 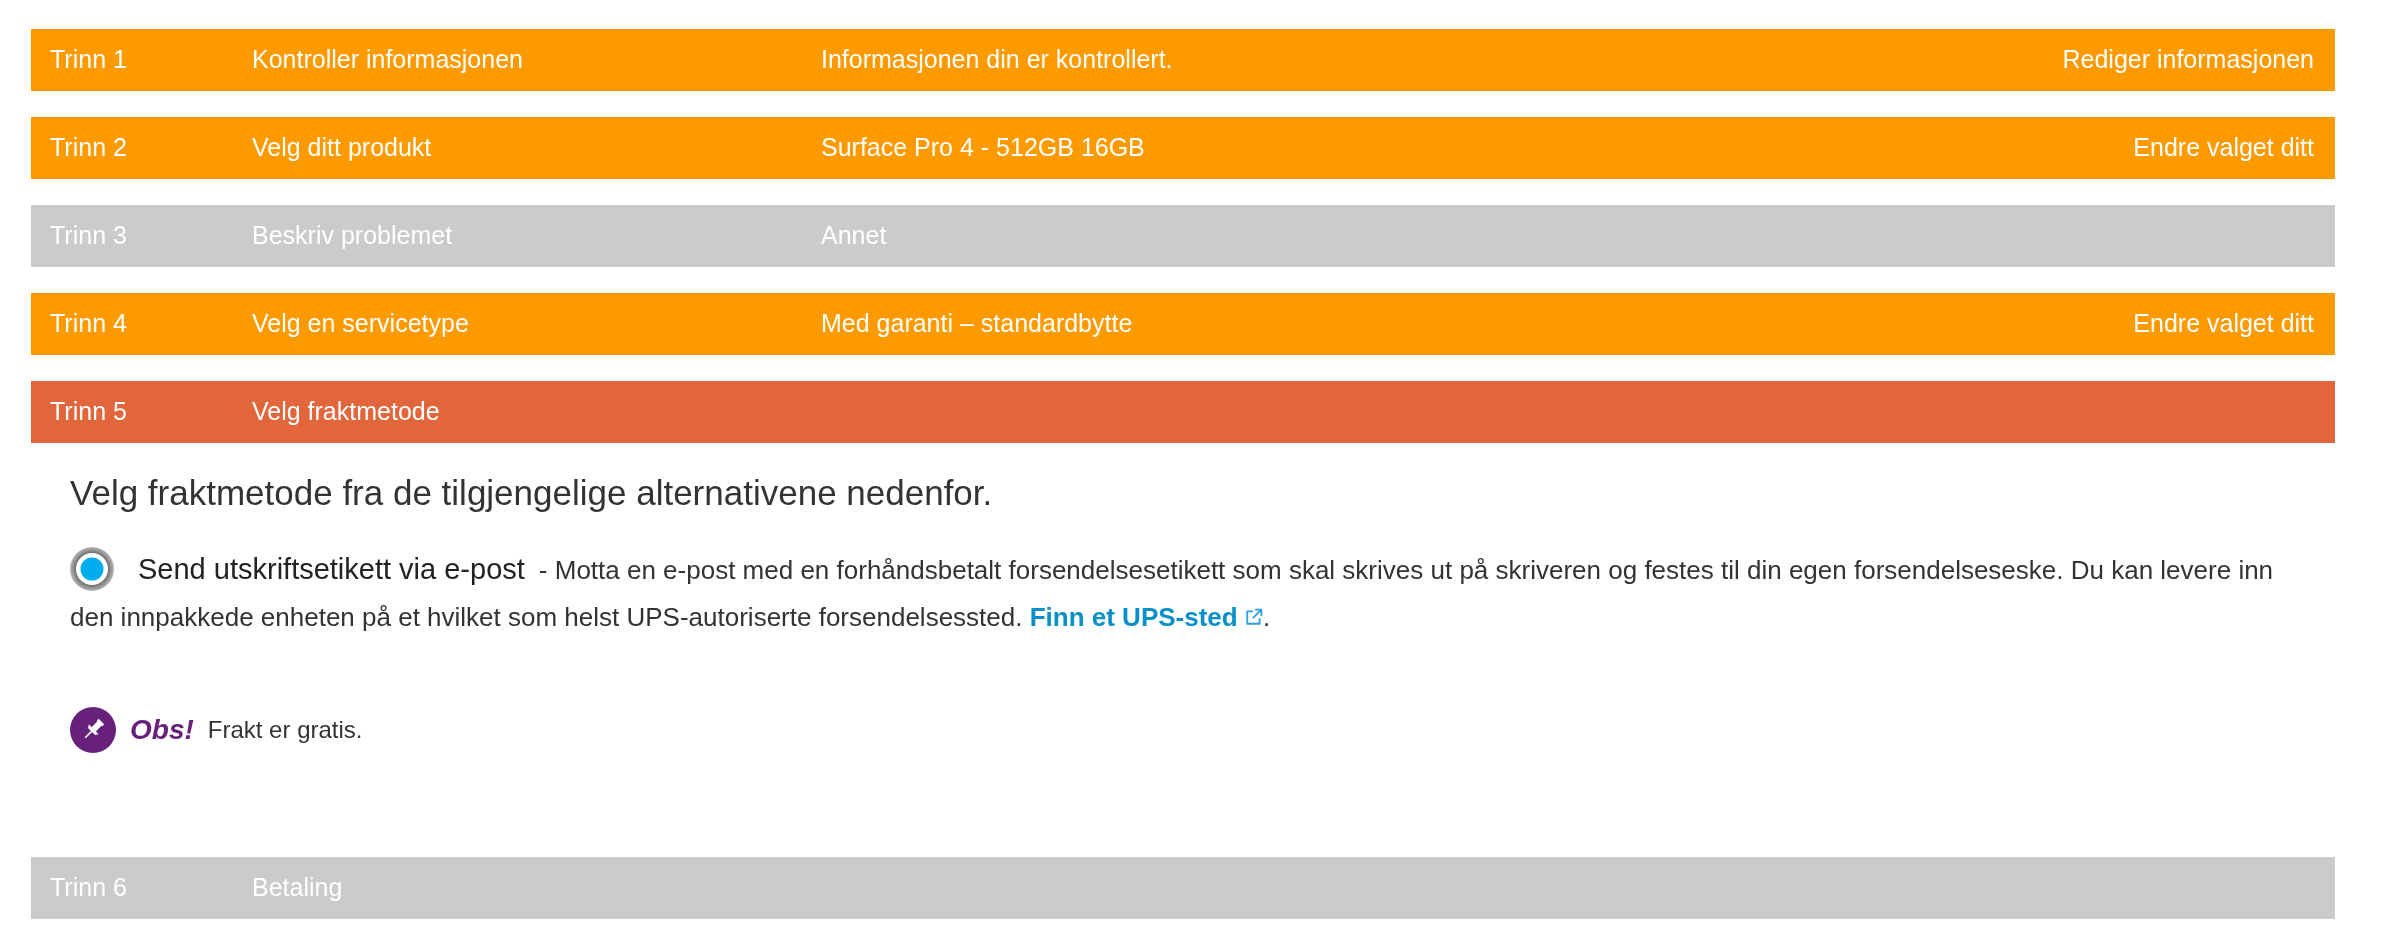 What do you see at coordinates (1146, 617) in the screenshot?
I see `ups-location-link: Finn et UPS-sted` at bounding box center [1146, 617].